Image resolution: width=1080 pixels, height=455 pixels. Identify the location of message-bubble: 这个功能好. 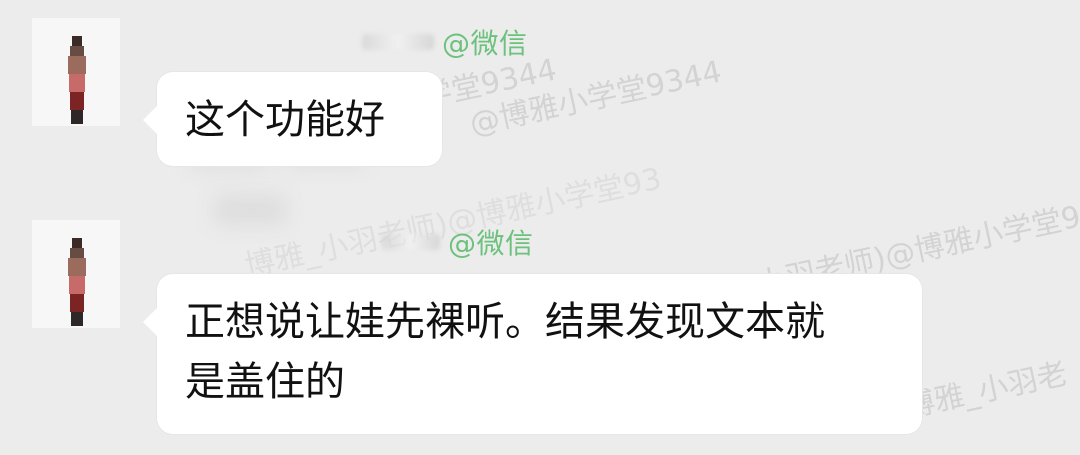
(292, 119).